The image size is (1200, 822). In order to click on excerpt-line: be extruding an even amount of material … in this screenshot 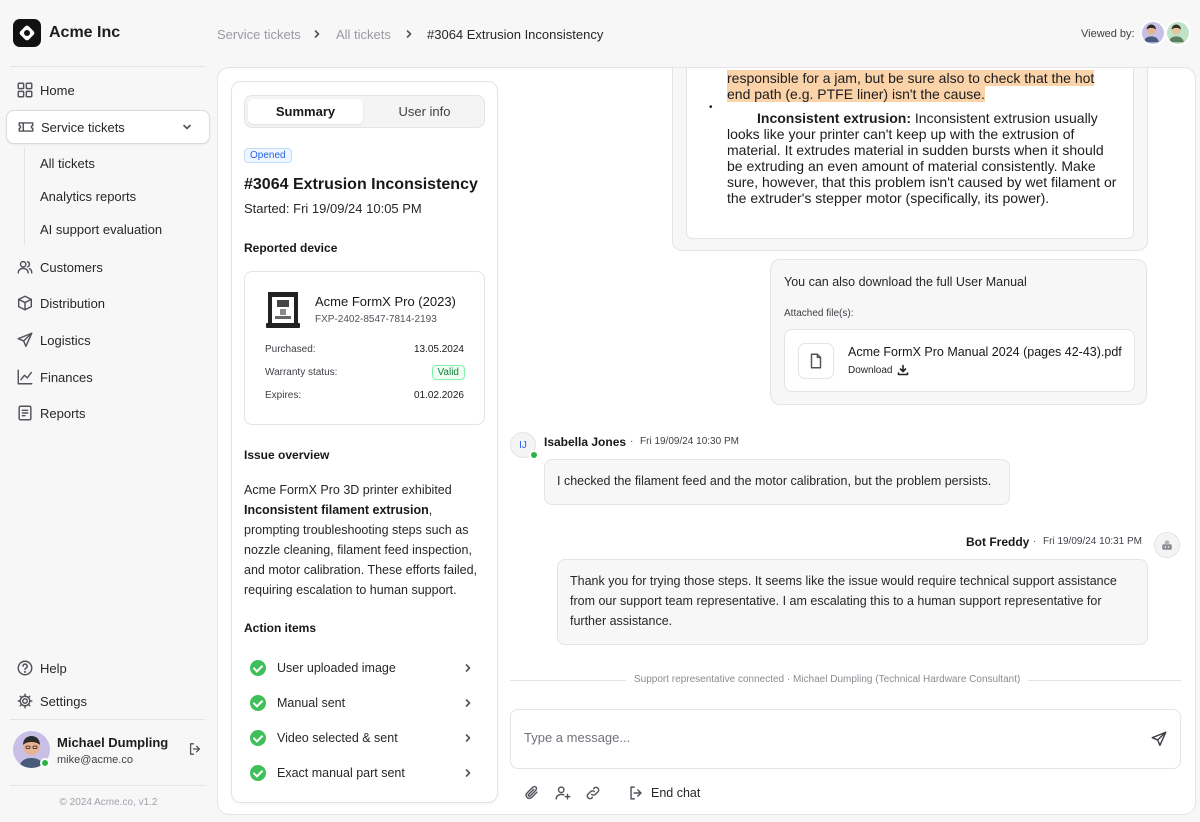, I will do `click(911, 166)`.